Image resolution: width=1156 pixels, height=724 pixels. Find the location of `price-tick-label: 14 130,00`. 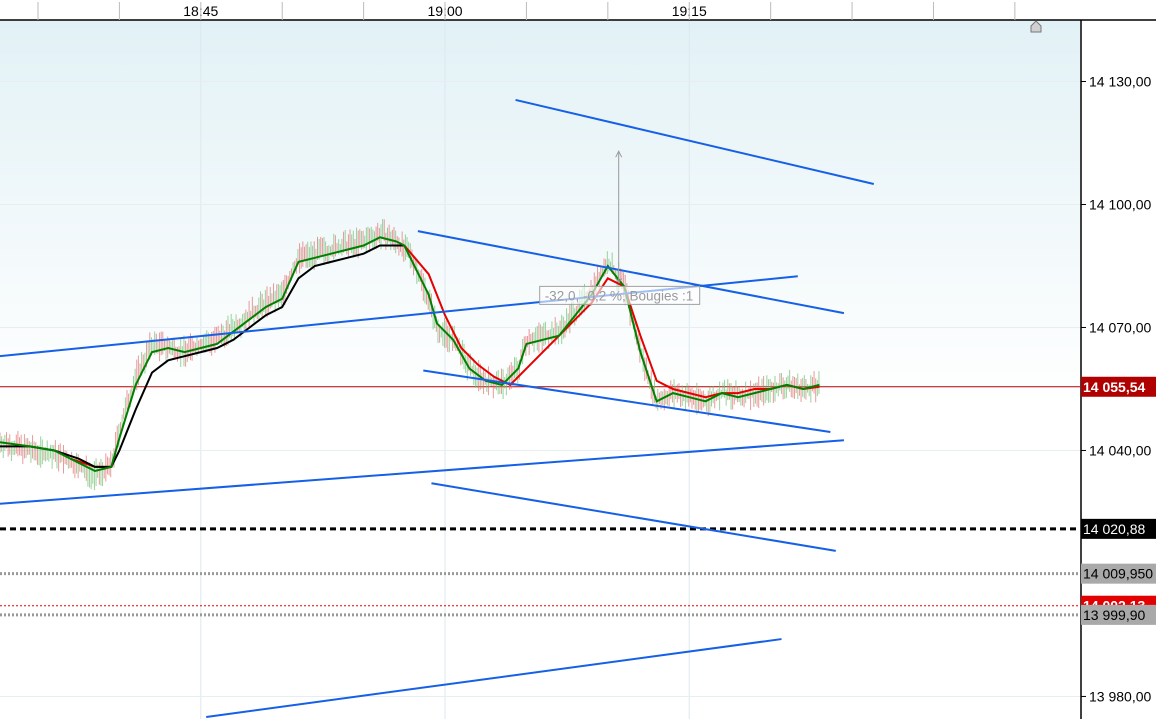

price-tick-label: 14 130,00 is located at coordinates (1120, 81).